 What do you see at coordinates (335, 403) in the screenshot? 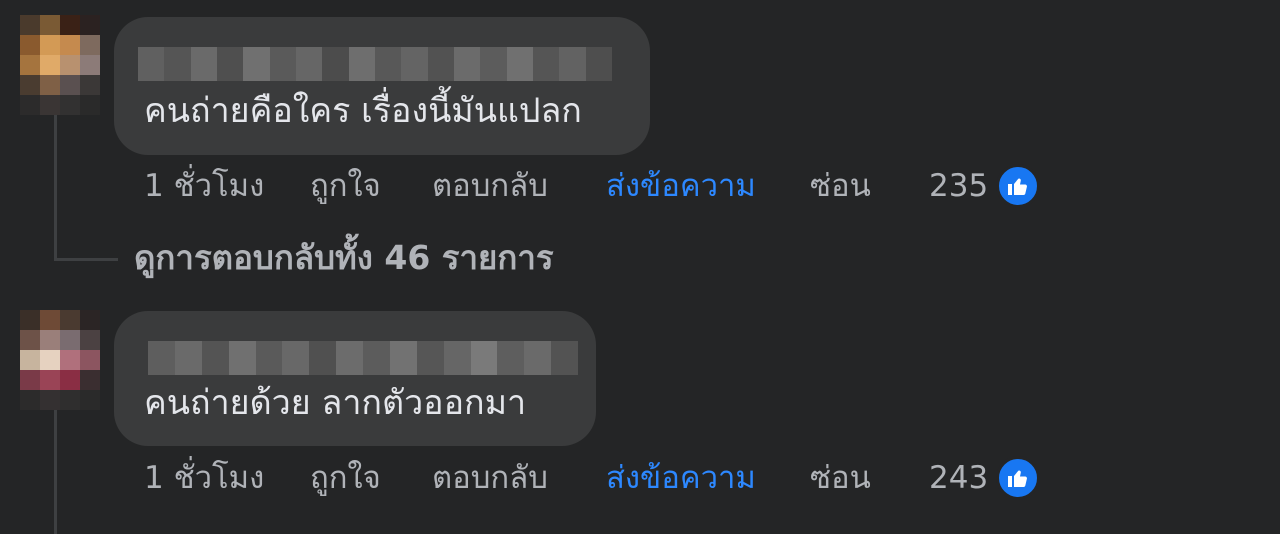
I see `comment-text: คนถ่ายด้วย ลากตัวออกมา` at bounding box center [335, 403].